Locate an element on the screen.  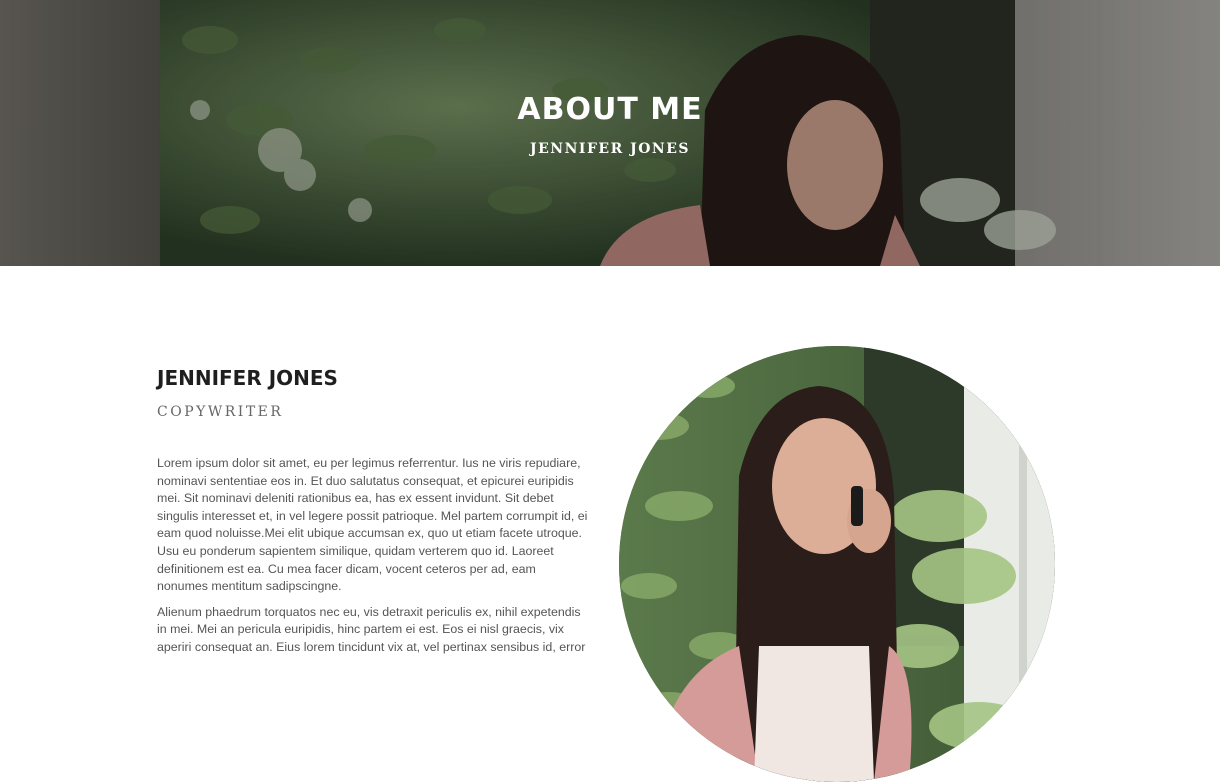
bio-name: JENNIFER JONES is located at coordinates (247, 378).